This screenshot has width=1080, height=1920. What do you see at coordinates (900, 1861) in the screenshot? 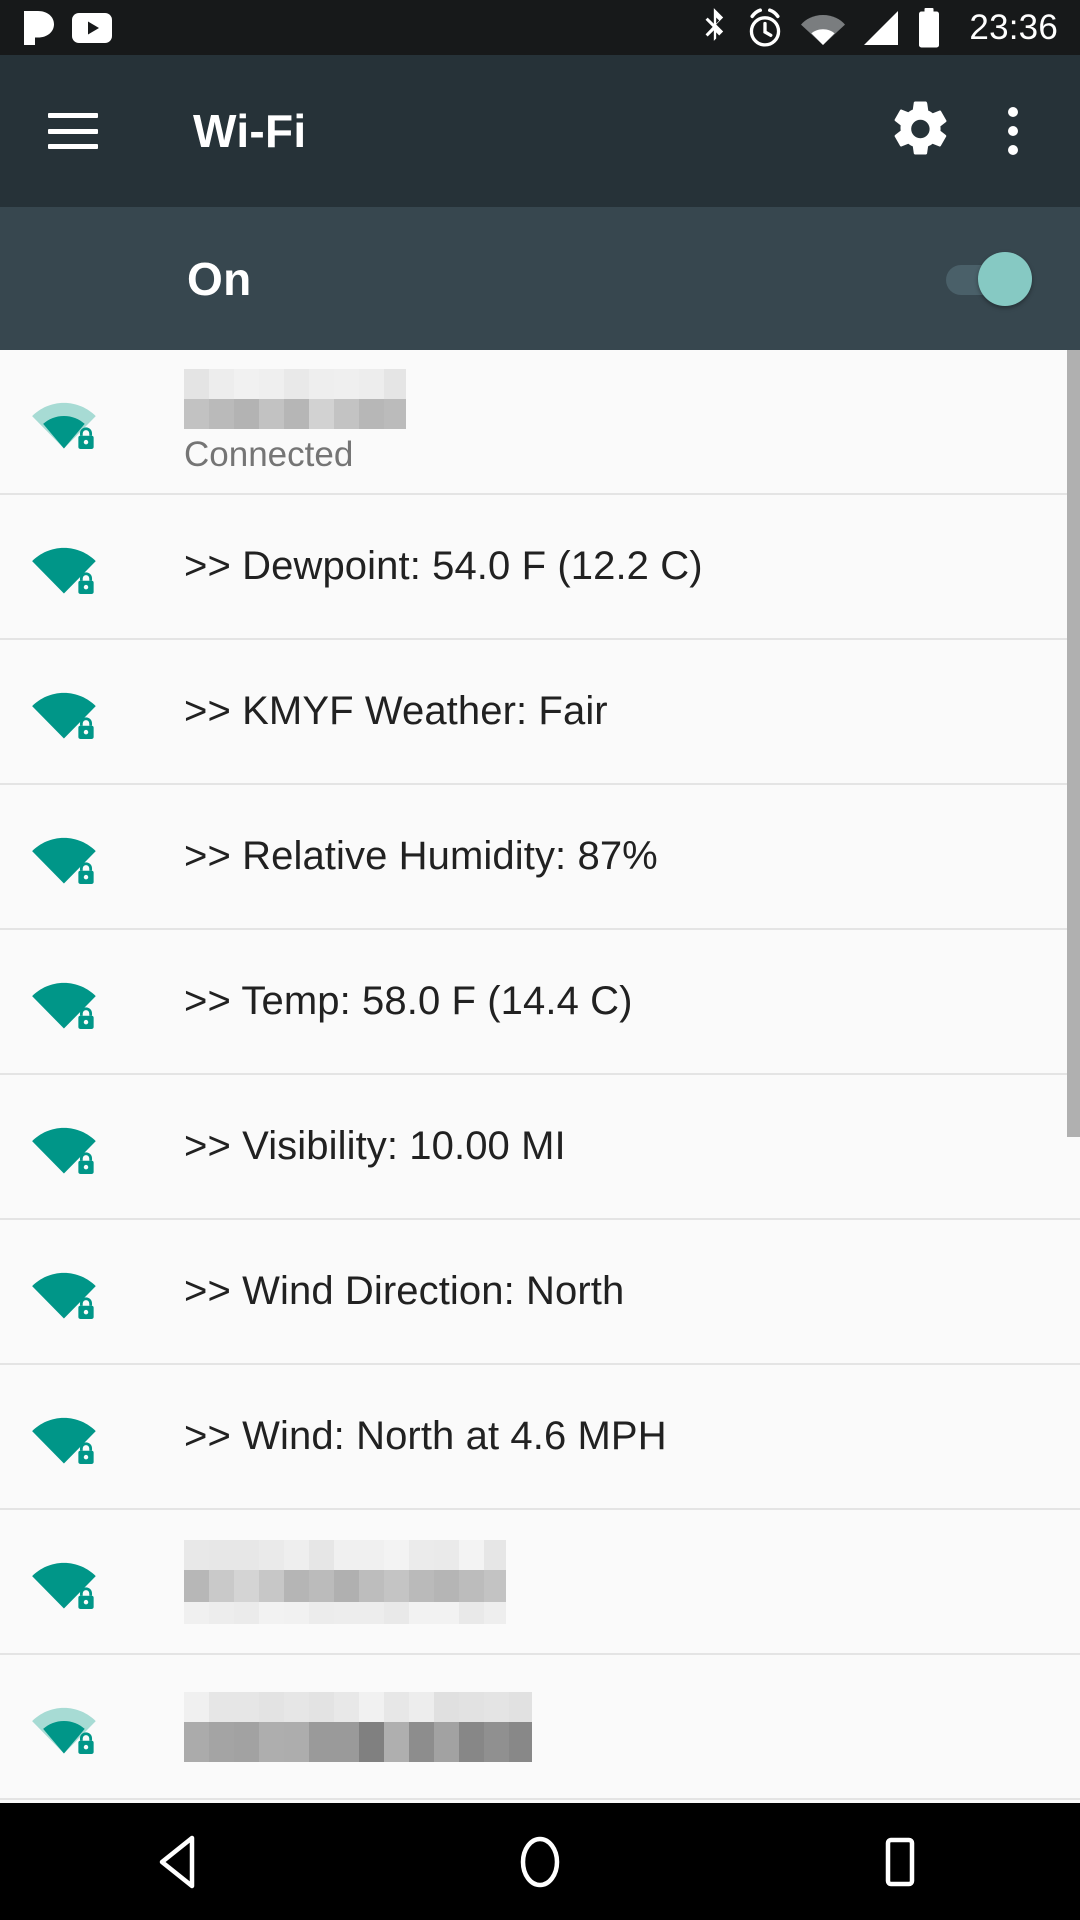
I see `recents-button` at bounding box center [900, 1861].